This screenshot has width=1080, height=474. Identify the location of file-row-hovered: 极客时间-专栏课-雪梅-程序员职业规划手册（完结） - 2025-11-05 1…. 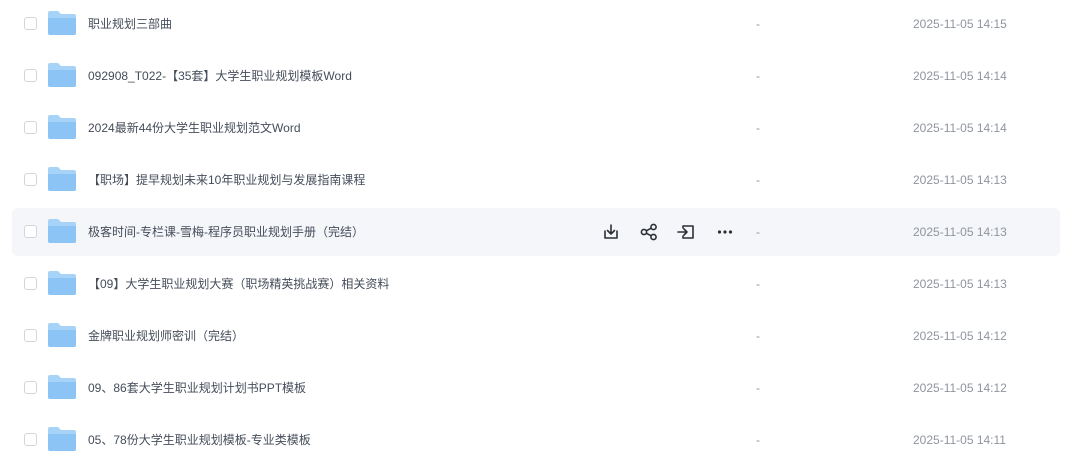
(536, 232).